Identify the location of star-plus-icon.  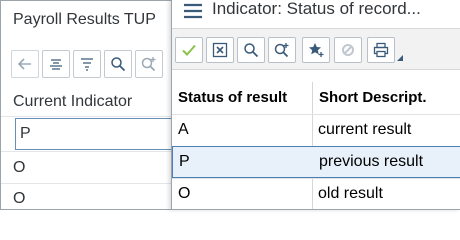
(316, 50).